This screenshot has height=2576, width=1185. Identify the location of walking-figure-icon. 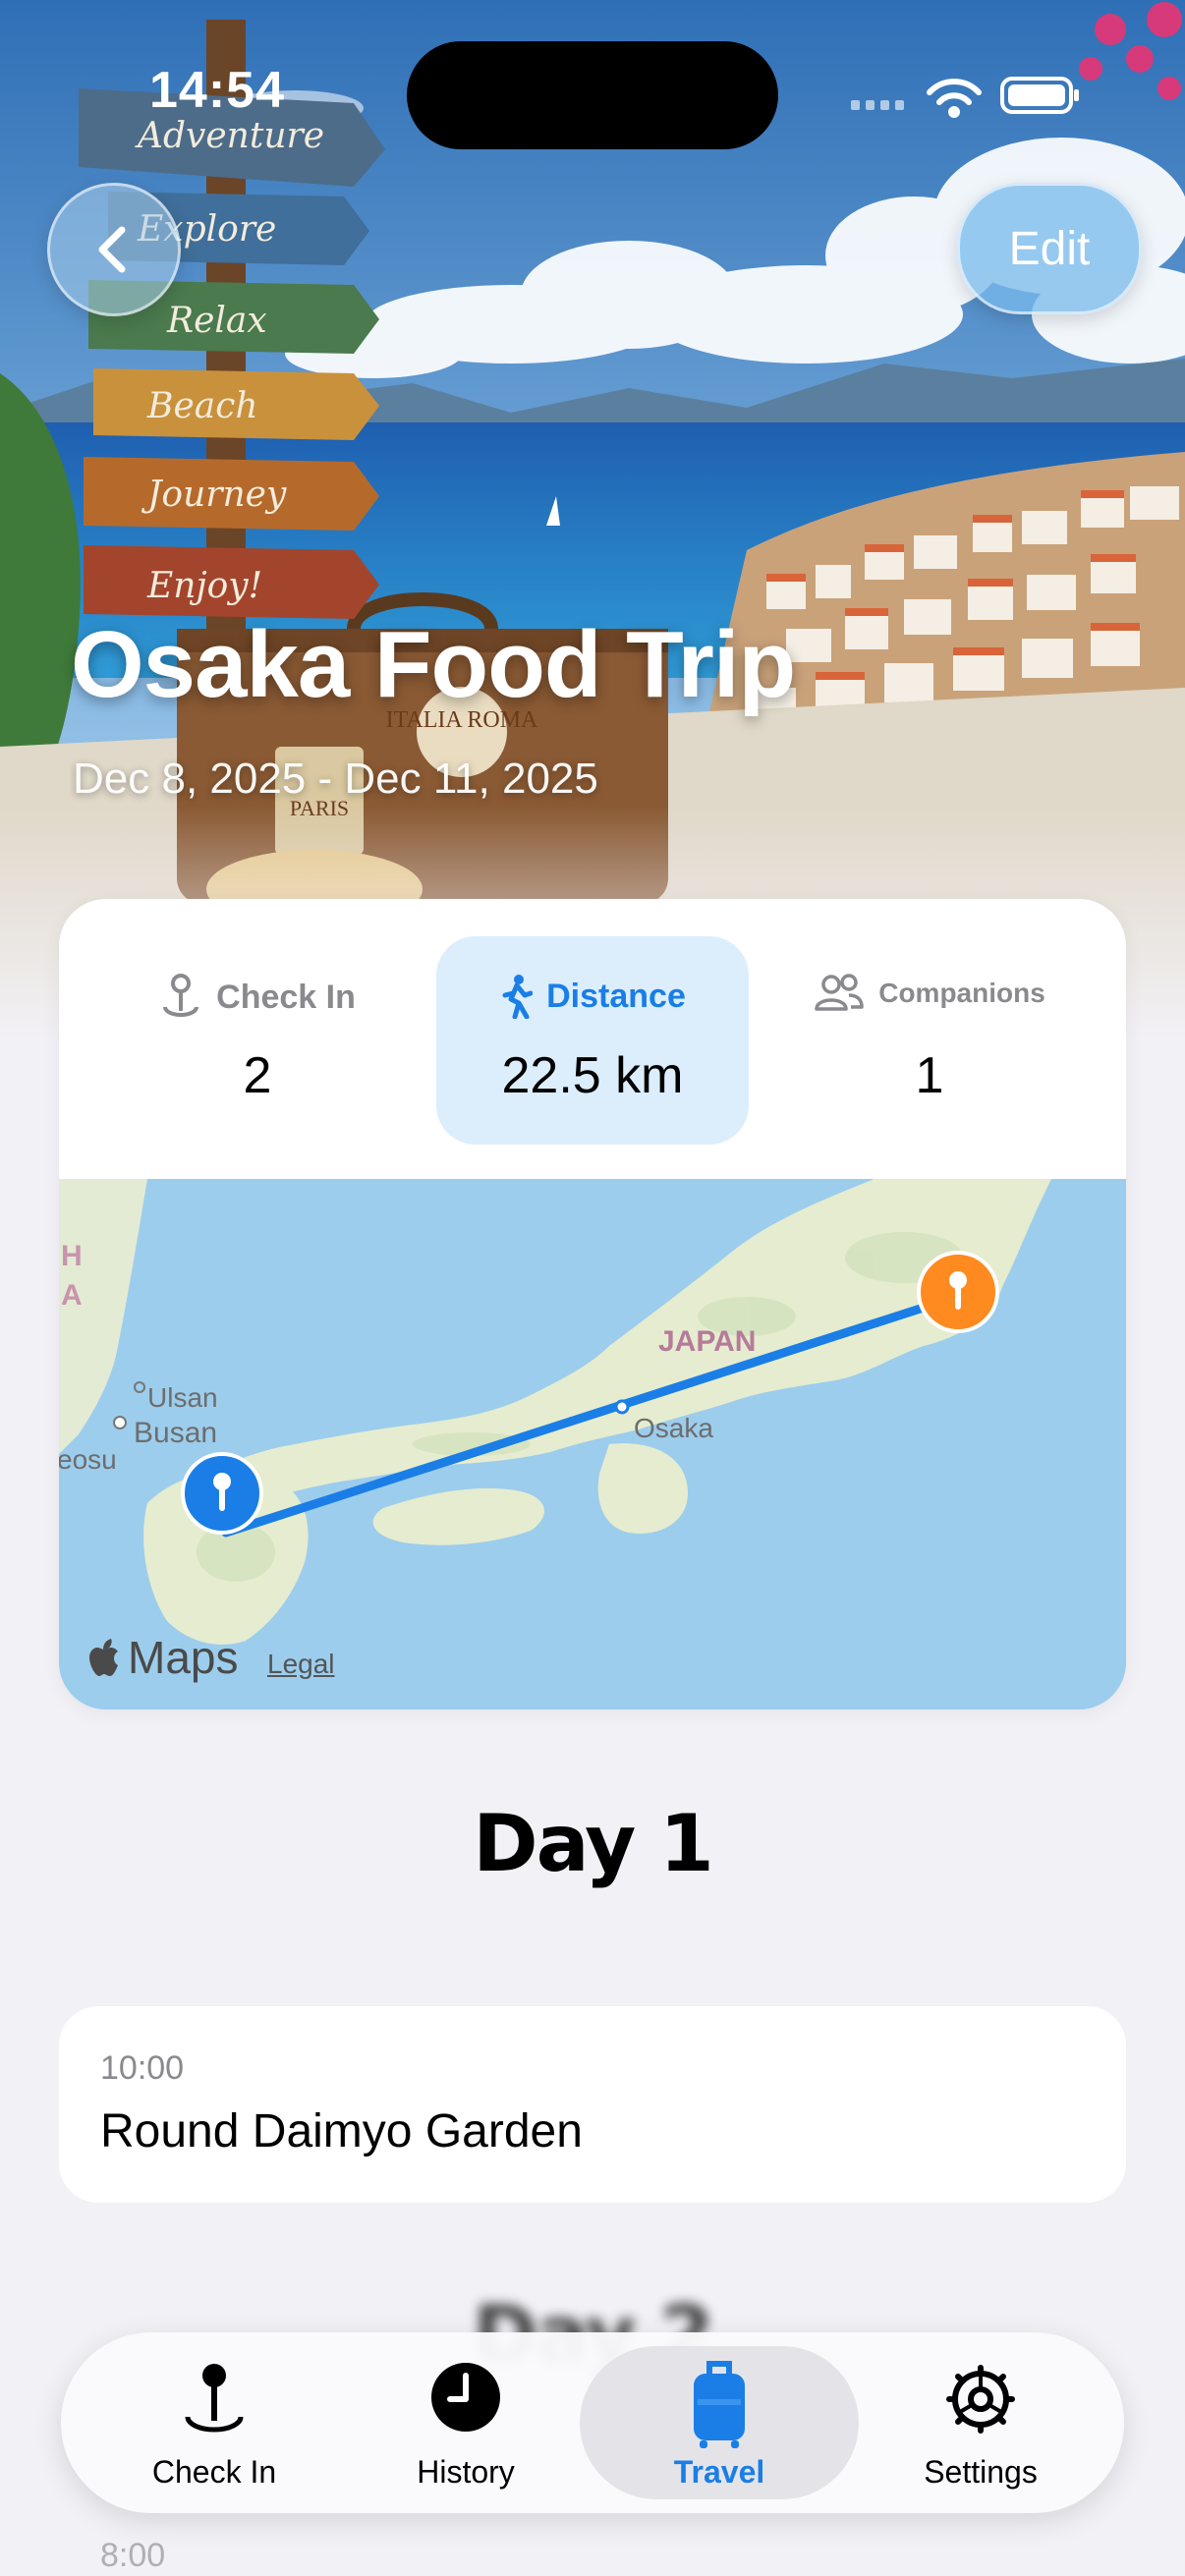
(518, 997).